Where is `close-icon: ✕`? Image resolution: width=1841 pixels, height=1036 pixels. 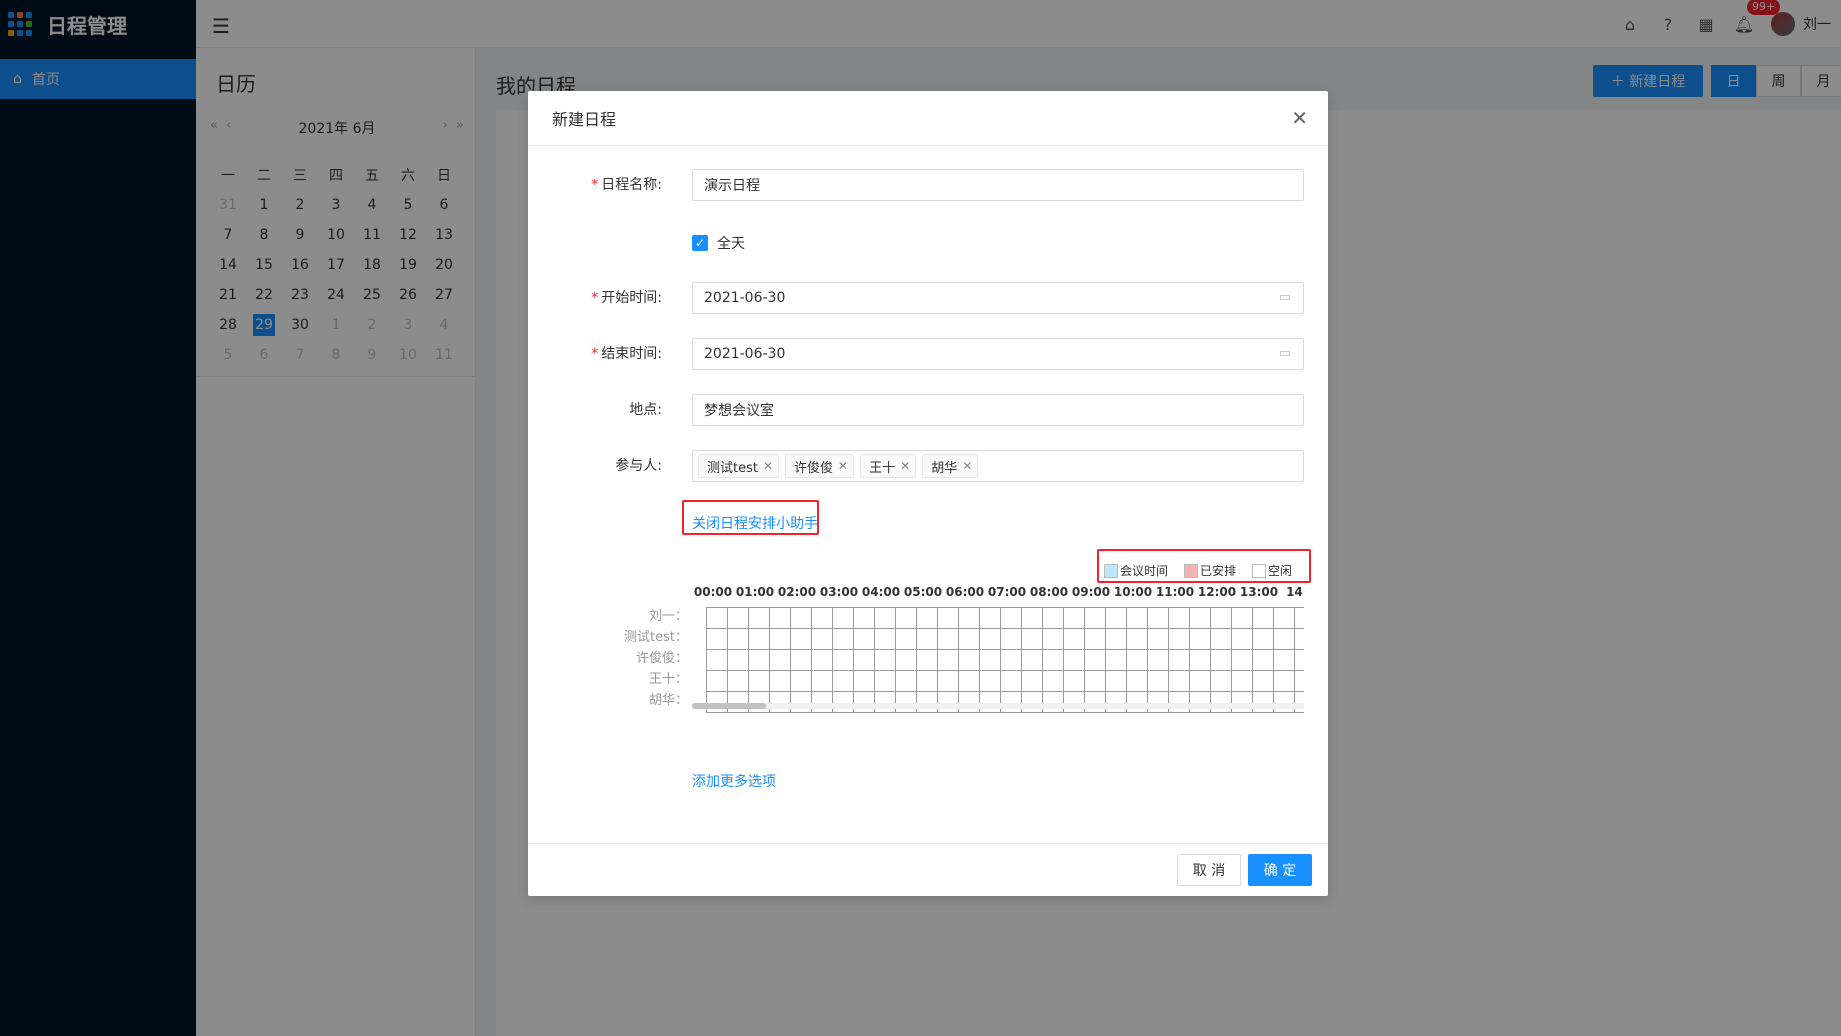 close-icon: ✕ is located at coordinates (1299, 118).